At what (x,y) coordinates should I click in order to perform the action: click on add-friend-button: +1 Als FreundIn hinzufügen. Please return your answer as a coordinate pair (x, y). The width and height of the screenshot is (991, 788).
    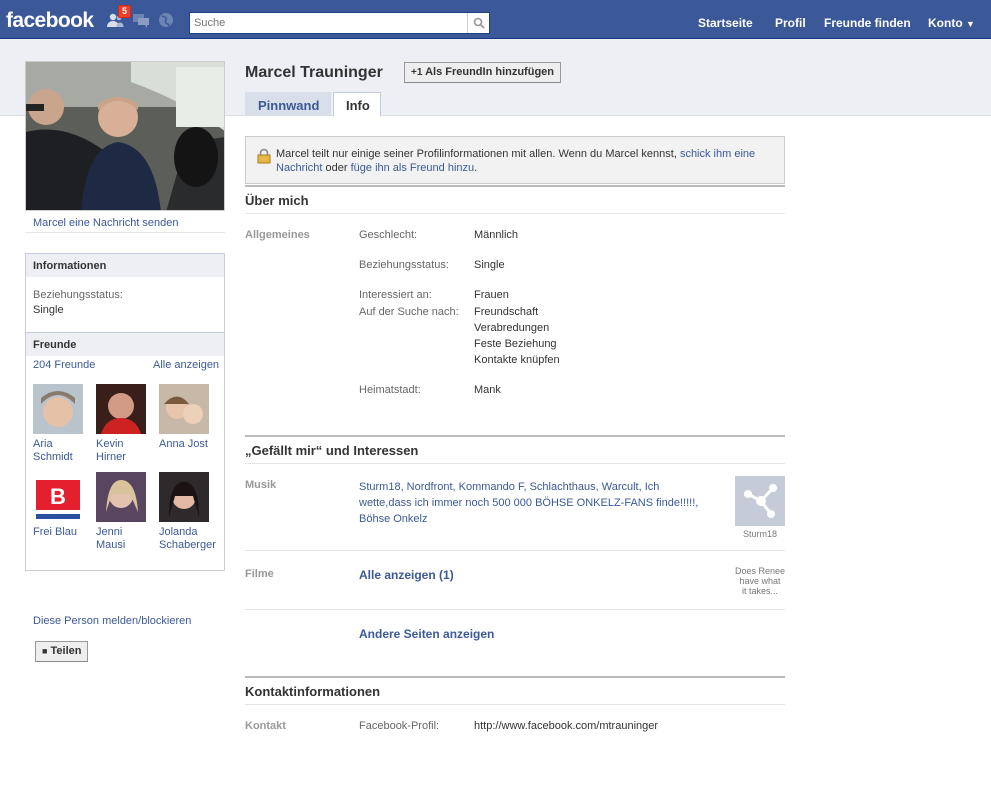
    Looking at the image, I should click on (482, 72).